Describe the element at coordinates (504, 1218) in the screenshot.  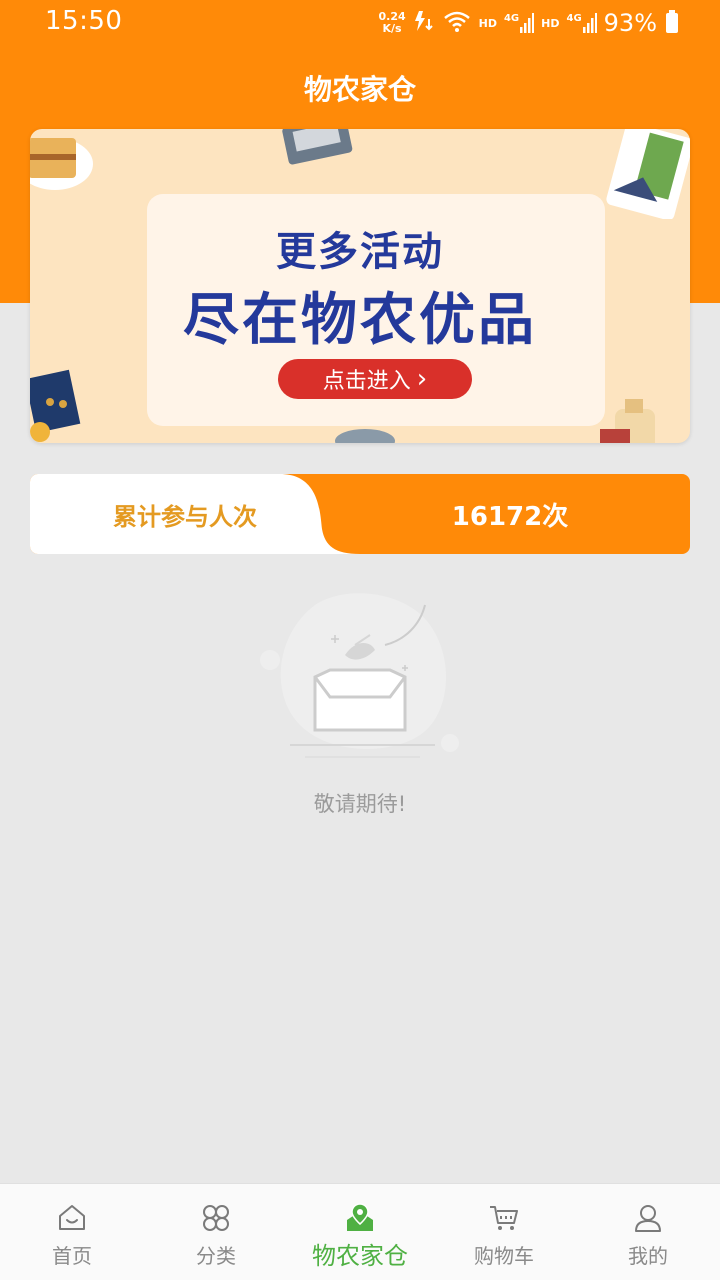
I see `cart-icon` at that location.